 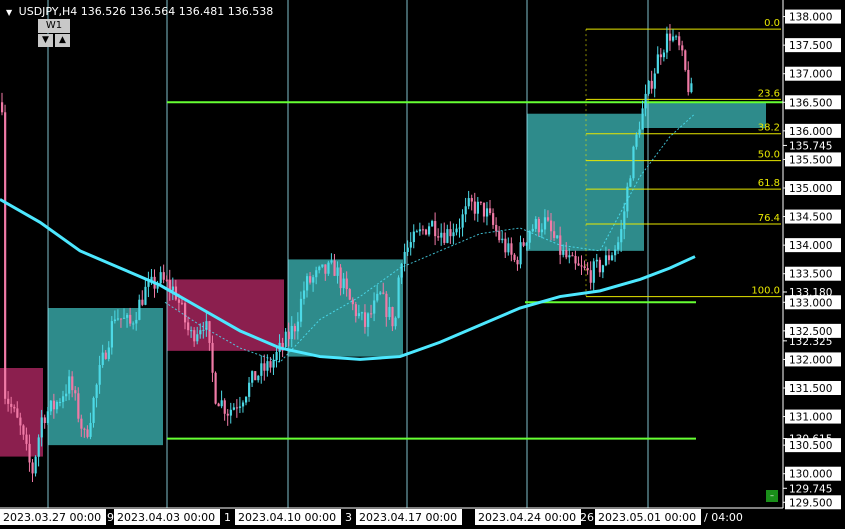 I want to click on price-label: 129.745, so click(x=810, y=489).